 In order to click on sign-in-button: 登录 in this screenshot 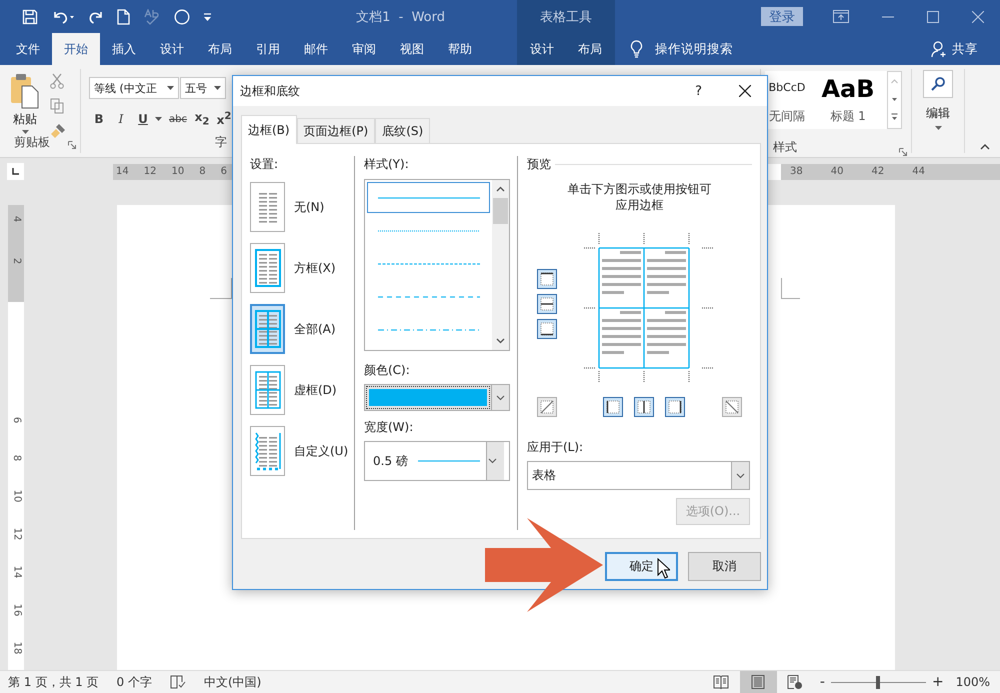, I will do `click(782, 16)`.